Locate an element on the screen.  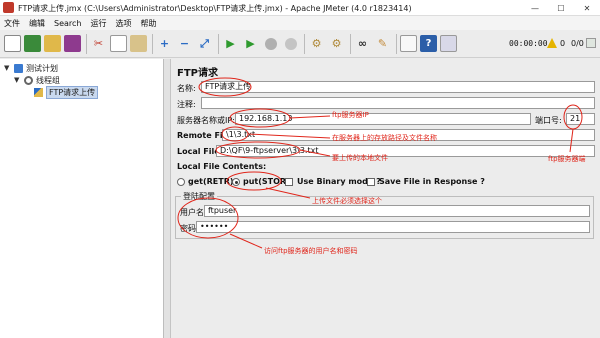
shutdown-icon is located at coordinates (290, 43).